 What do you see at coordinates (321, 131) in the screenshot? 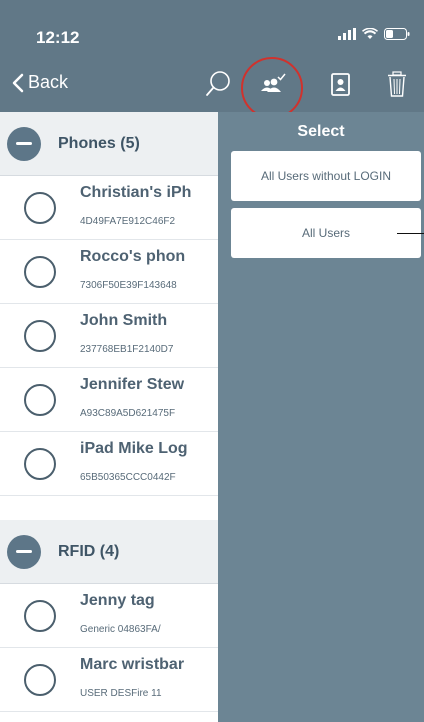
I see `panel-title: Select` at bounding box center [321, 131].